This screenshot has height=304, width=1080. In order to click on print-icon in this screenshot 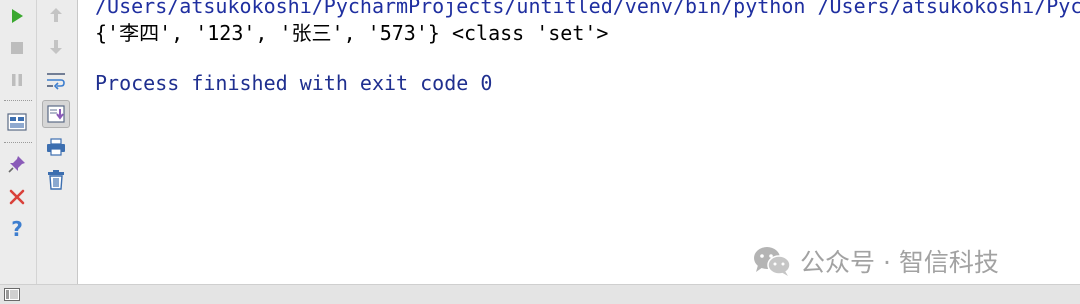, I will do `click(56, 147)`.